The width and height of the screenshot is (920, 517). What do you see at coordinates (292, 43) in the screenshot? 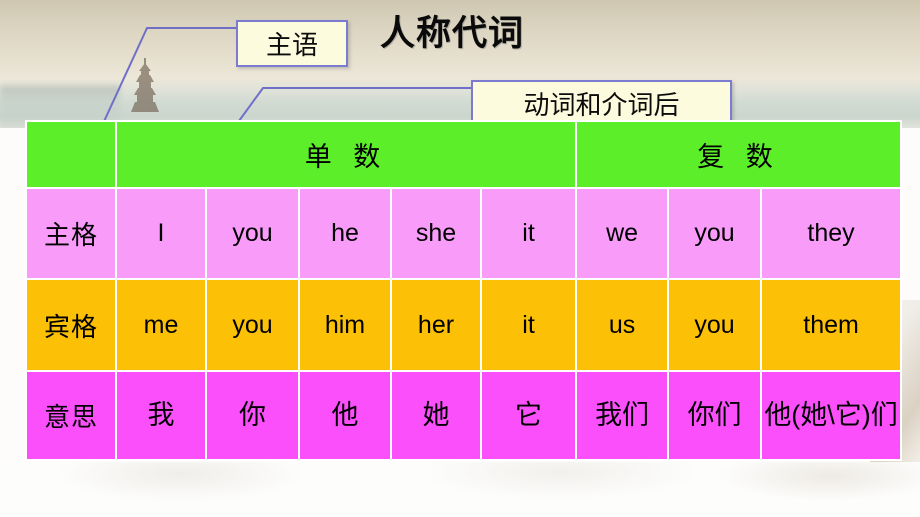
I see `callout-subject: 主语` at bounding box center [292, 43].